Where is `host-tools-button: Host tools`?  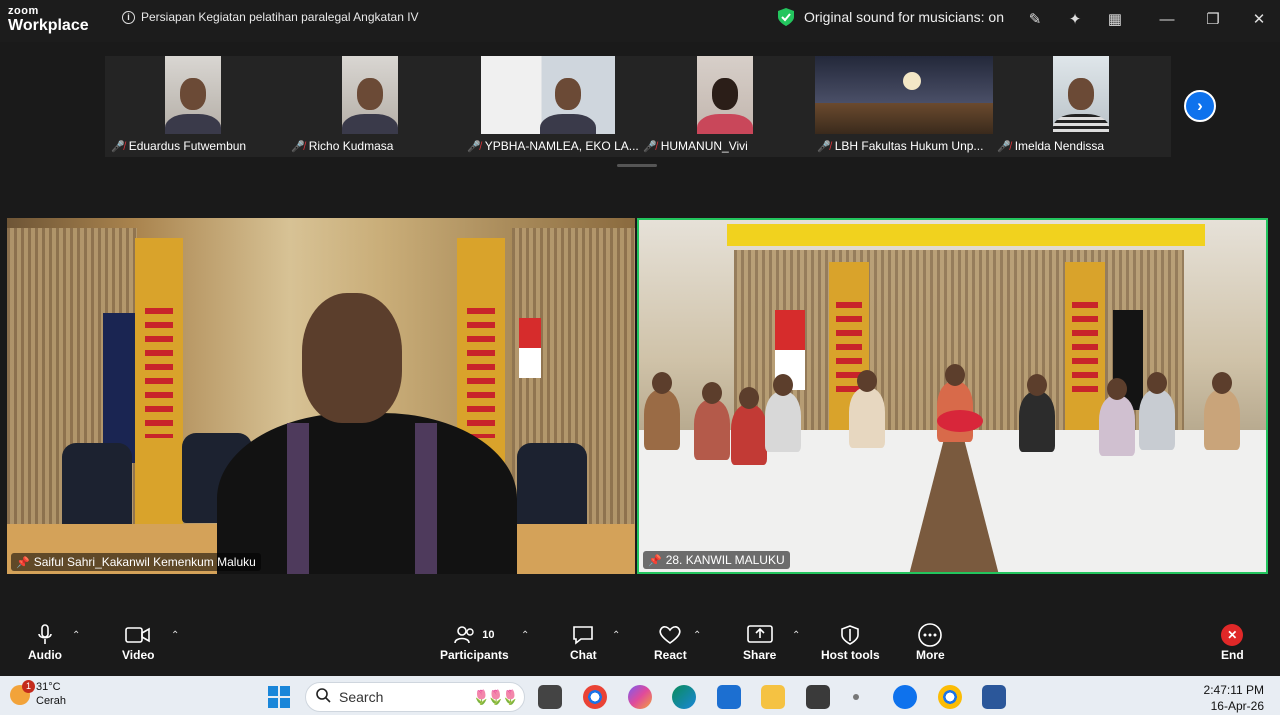 host-tools-button: Host tools is located at coordinates (850, 642).